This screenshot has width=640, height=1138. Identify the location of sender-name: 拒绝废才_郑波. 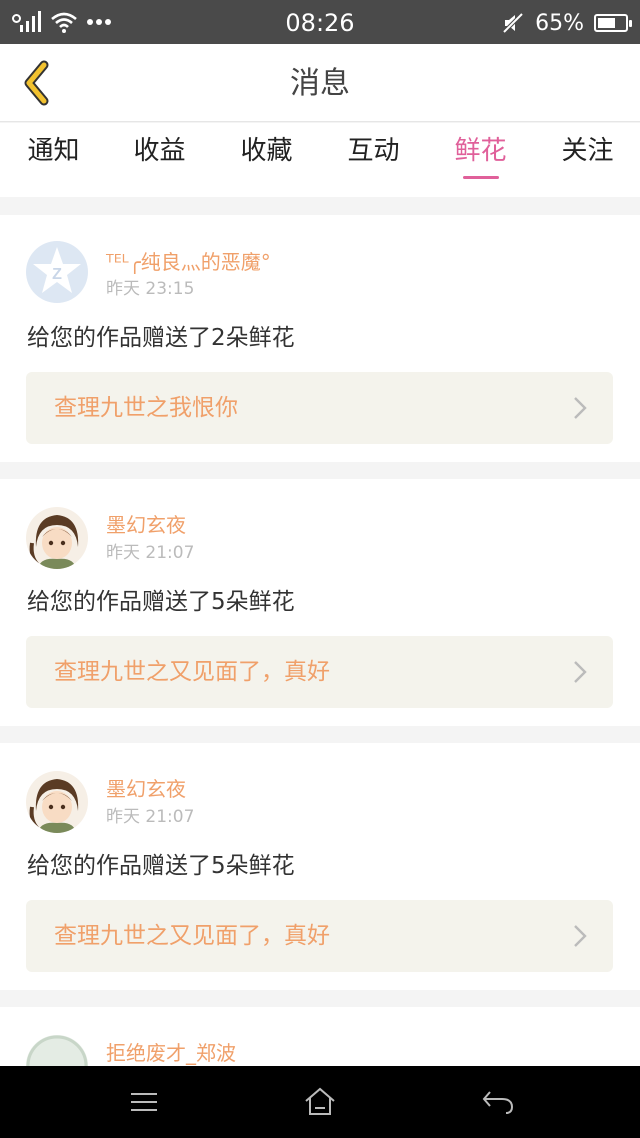
(171, 1053).